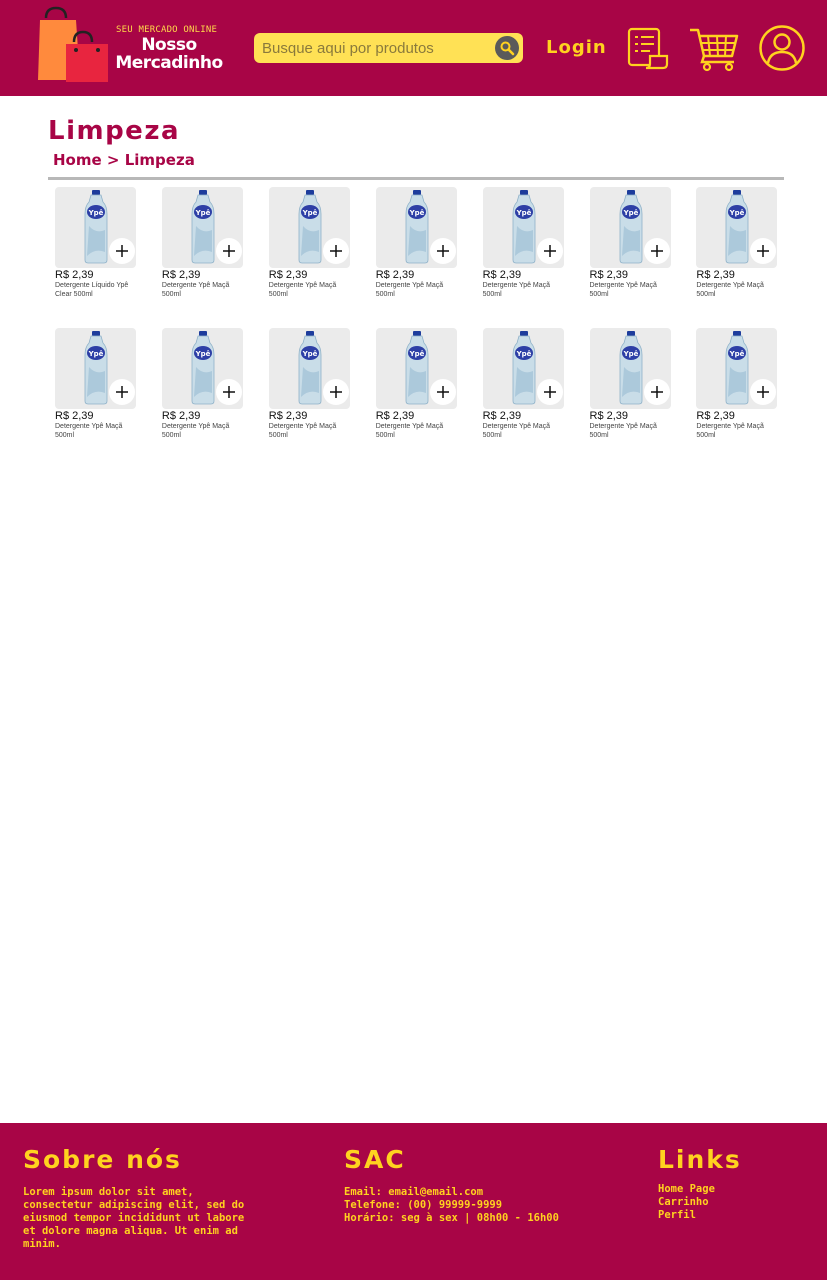 The width and height of the screenshot is (827, 1280). What do you see at coordinates (414, 1192) in the screenshot?
I see `footer-sac-email: Email: email@email.com` at bounding box center [414, 1192].